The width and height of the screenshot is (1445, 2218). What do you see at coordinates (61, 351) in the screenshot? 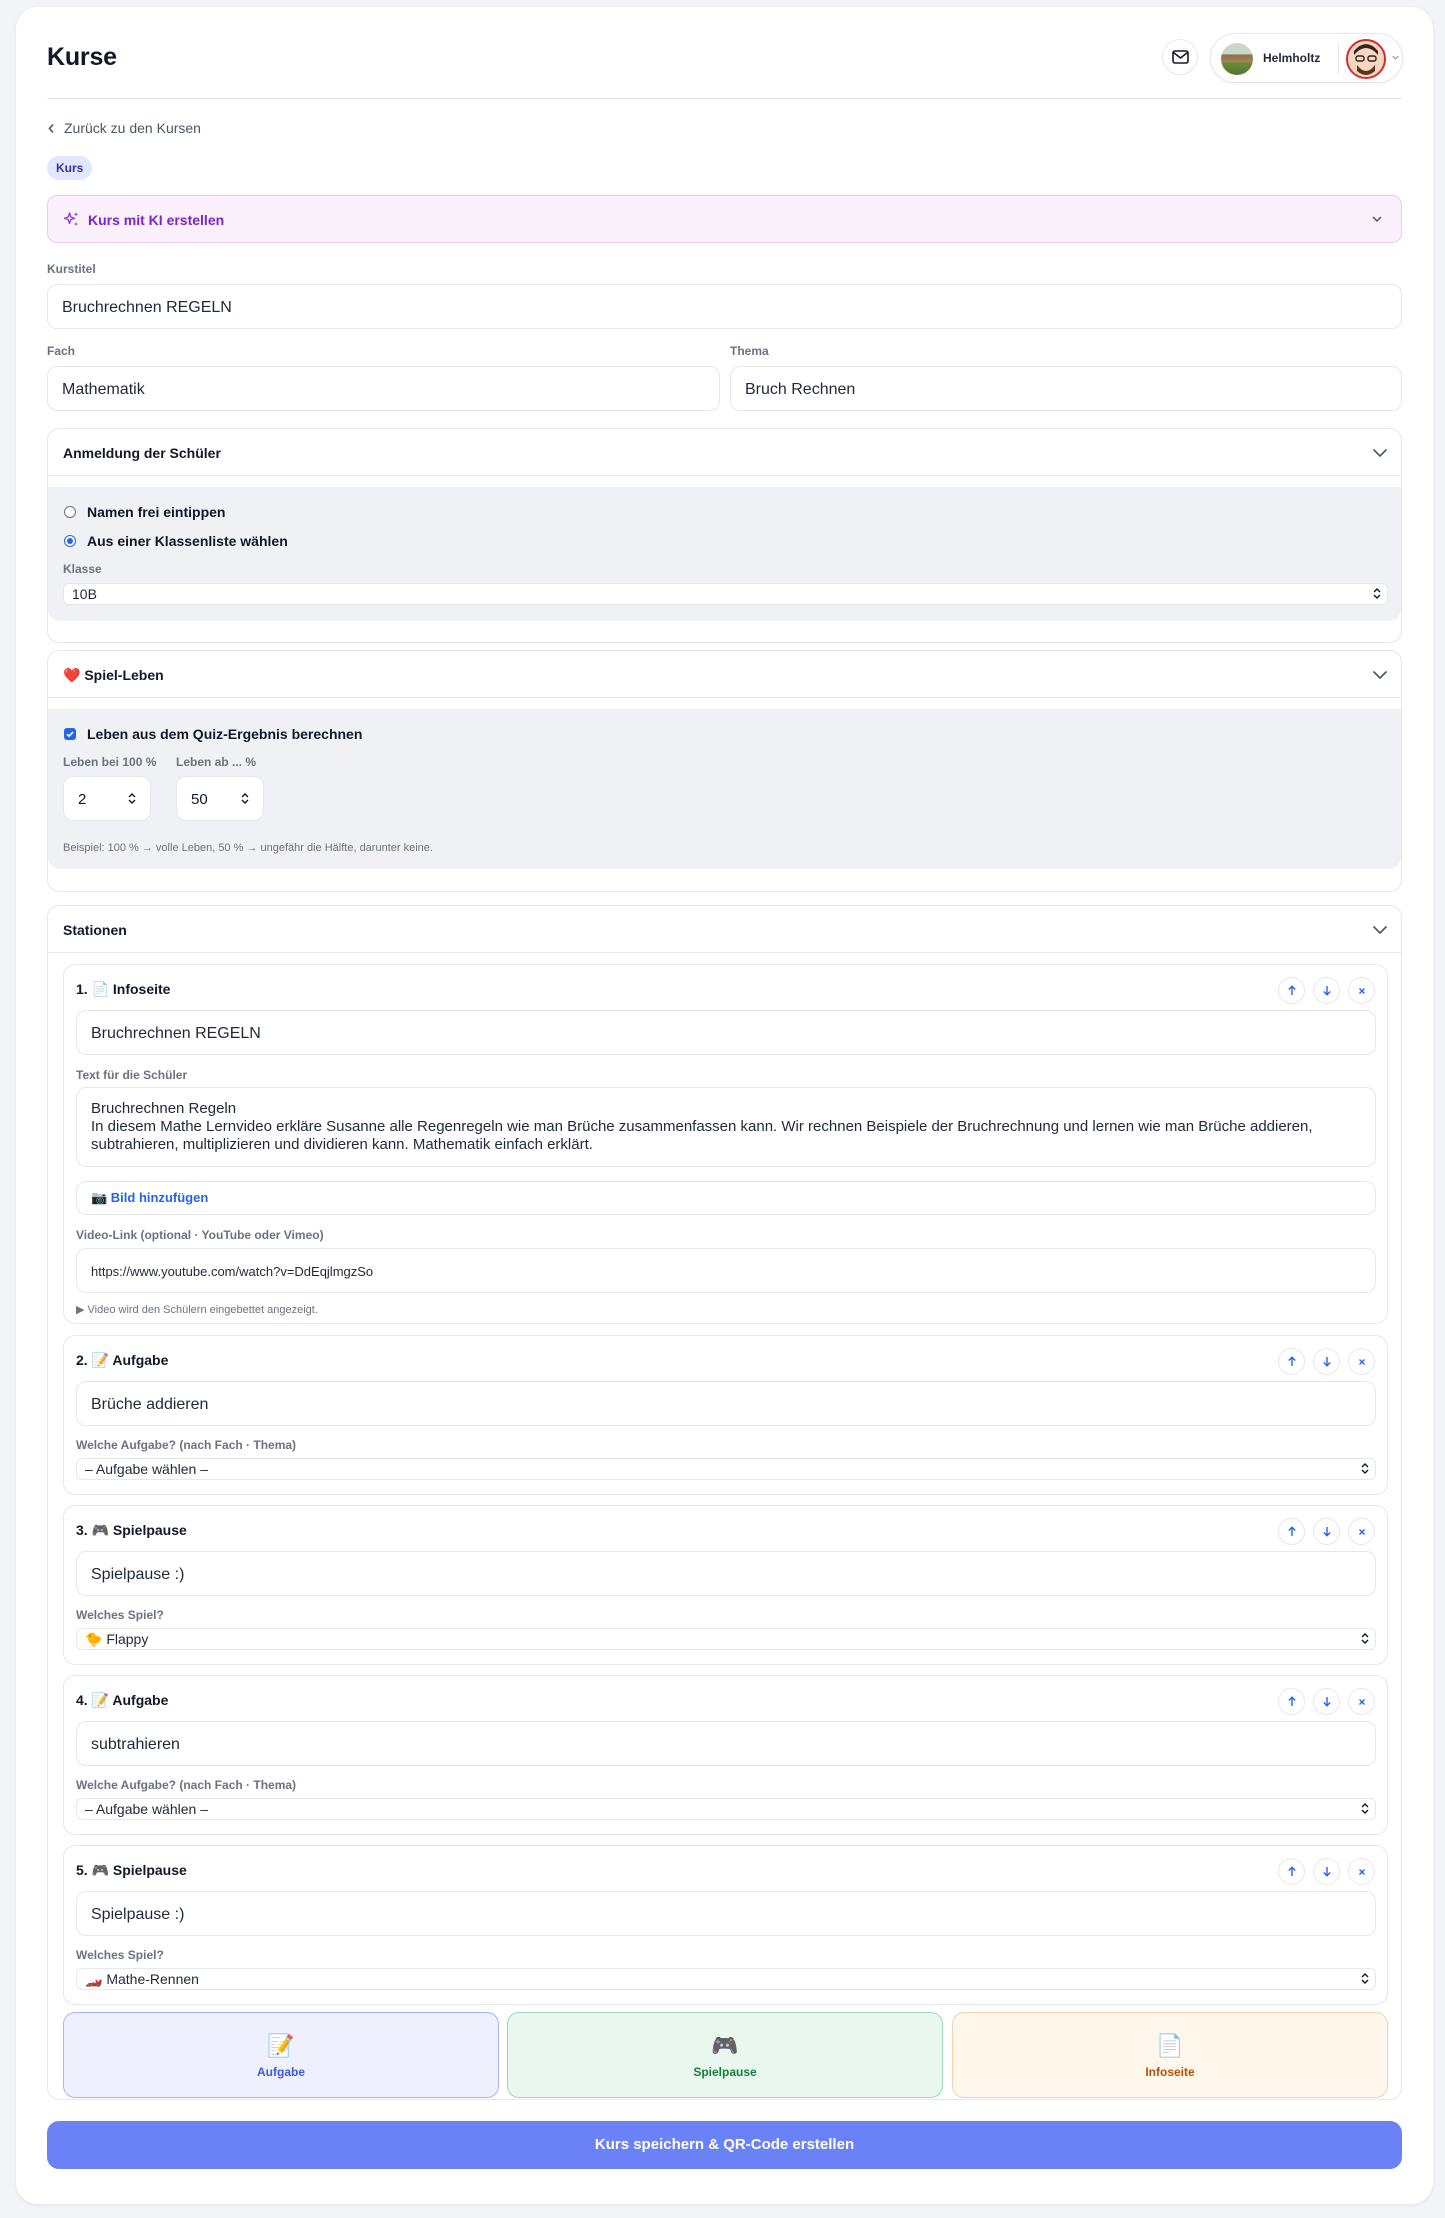
I see `subject-label: Fach` at bounding box center [61, 351].